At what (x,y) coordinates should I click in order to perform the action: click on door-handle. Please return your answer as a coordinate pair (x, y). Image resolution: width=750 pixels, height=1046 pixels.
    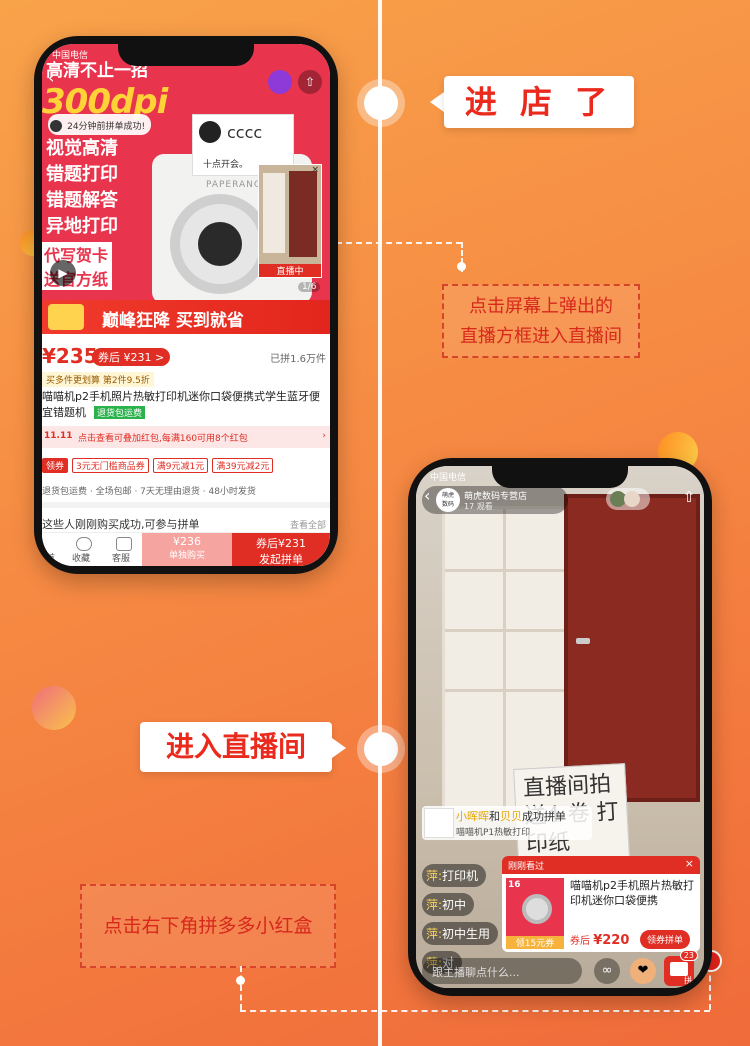
    Looking at the image, I should click on (583, 641).